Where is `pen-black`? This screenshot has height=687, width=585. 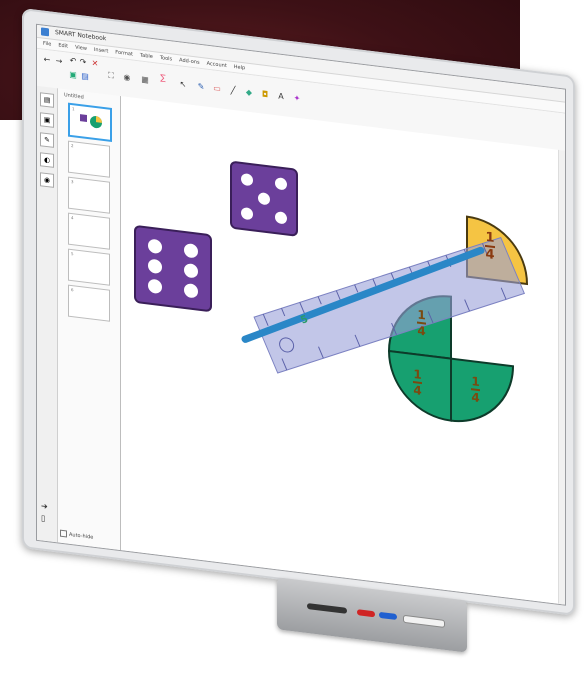 pen-black is located at coordinates (327, 608).